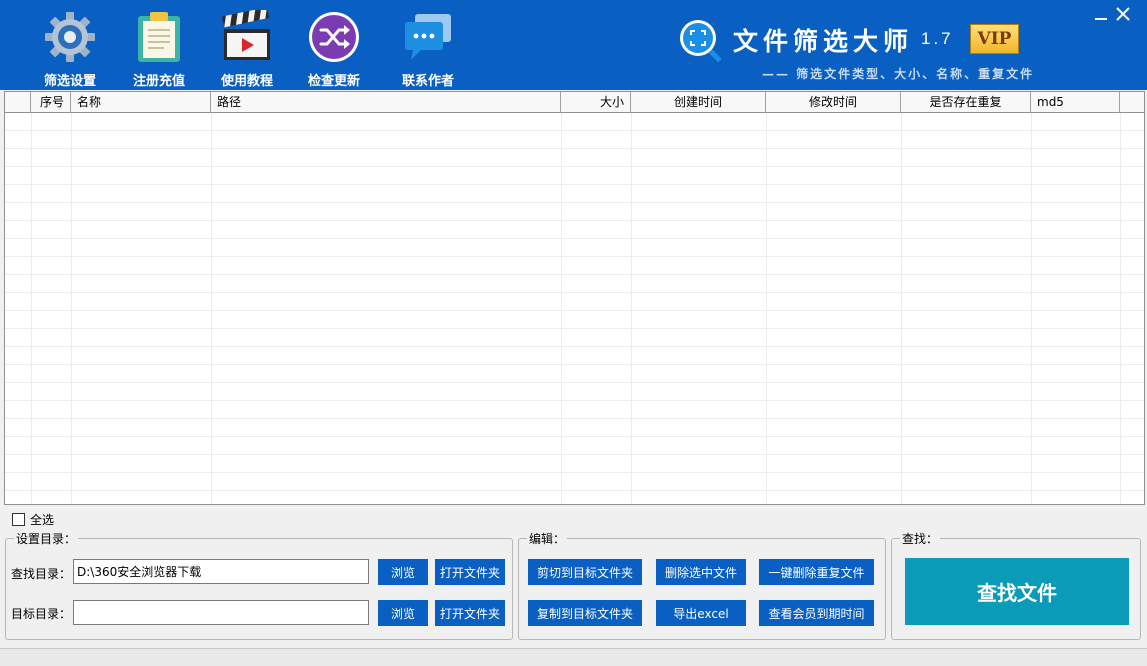  I want to click on target-dir-input, so click(221, 612).